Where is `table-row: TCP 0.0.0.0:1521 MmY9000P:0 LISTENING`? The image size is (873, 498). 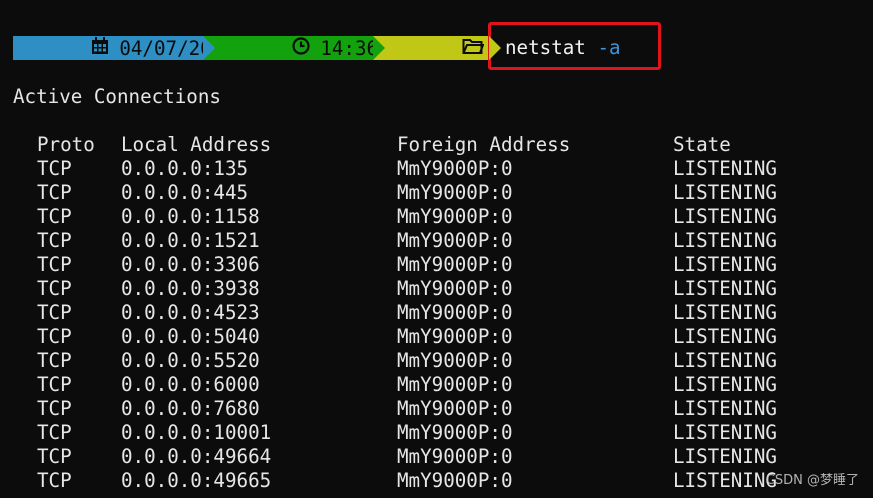
table-row: TCP 0.0.0.0:1521 MmY9000P:0 LISTENING is located at coordinates (388, 241).